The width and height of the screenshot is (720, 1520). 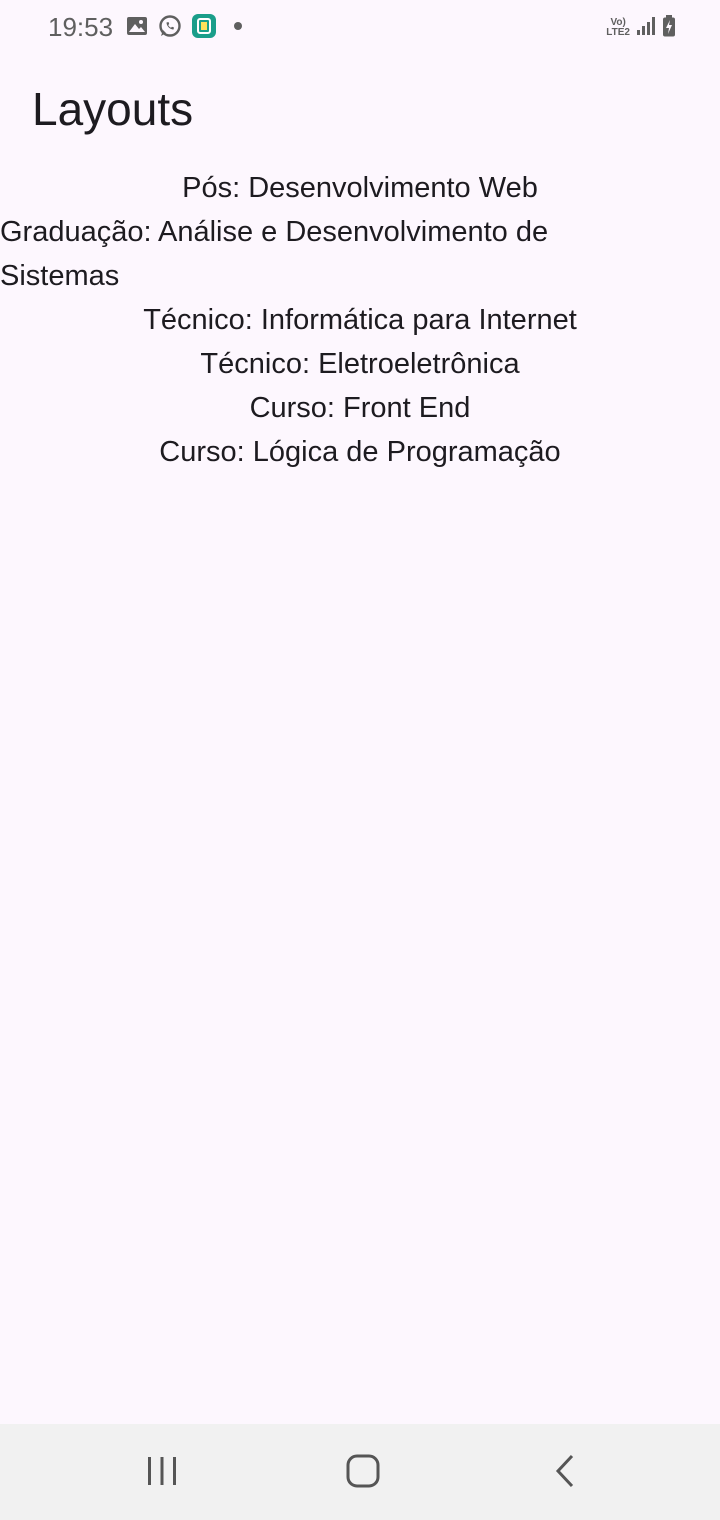 I want to click on recent-apps-icon, so click(x=162, y=1473).